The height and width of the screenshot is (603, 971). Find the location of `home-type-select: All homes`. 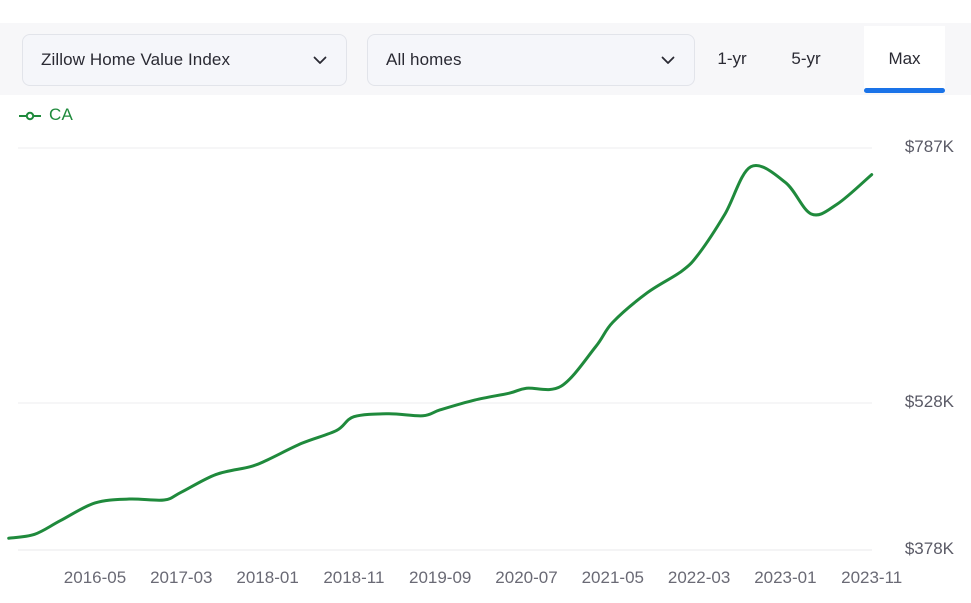

home-type-select: All homes is located at coordinates (531, 60).